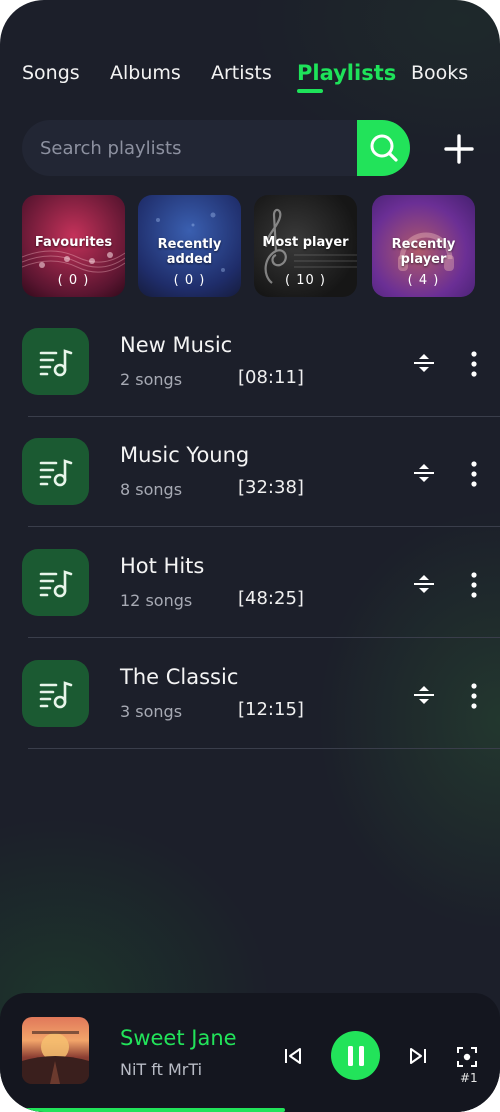 The height and width of the screenshot is (1112, 500). I want to click on playlist-song-count: 8 songs, so click(151, 489).